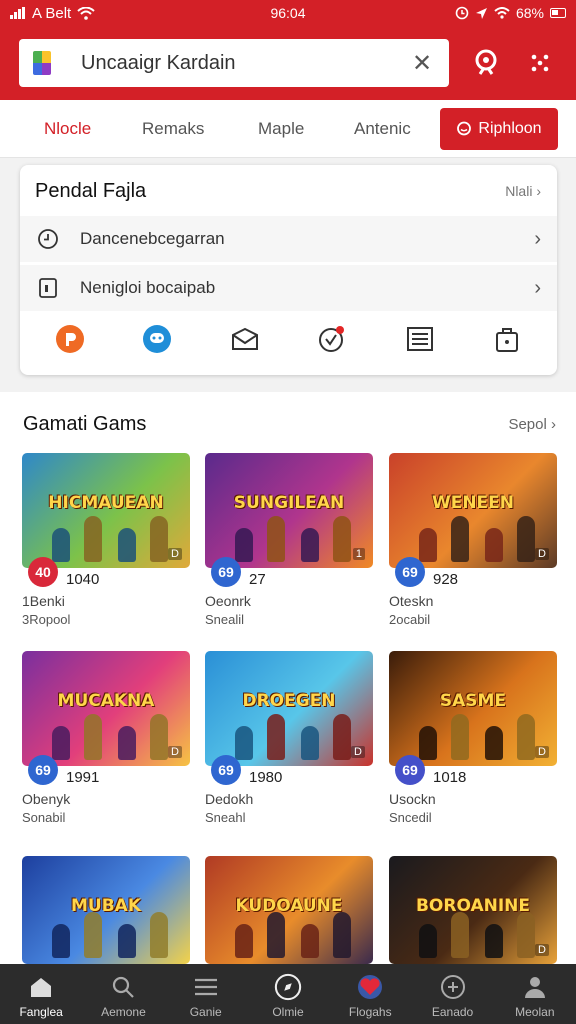 This screenshot has height=1024, width=576. I want to click on mail-icon, so click(245, 339).